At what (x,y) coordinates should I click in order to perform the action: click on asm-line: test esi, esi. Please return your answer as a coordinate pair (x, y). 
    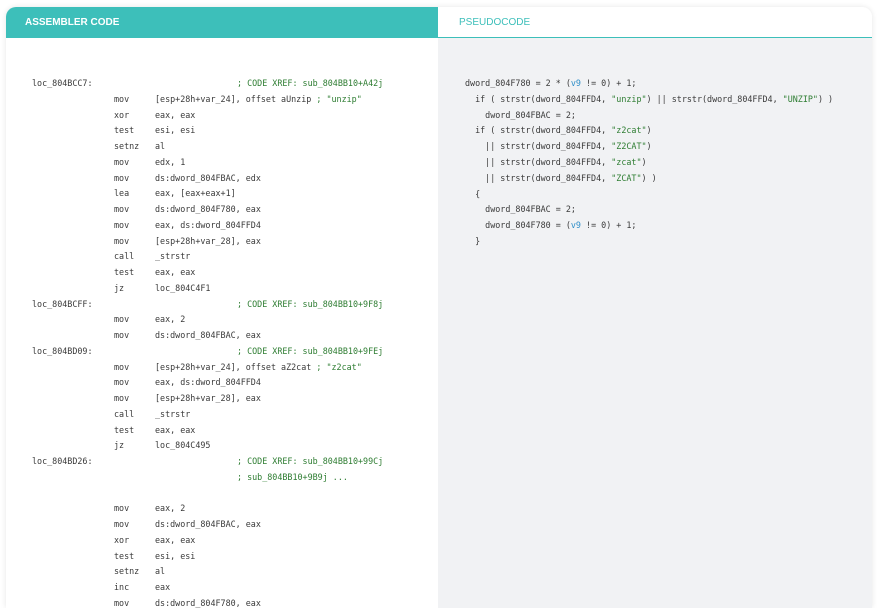
    Looking at the image, I should click on (222, 130).